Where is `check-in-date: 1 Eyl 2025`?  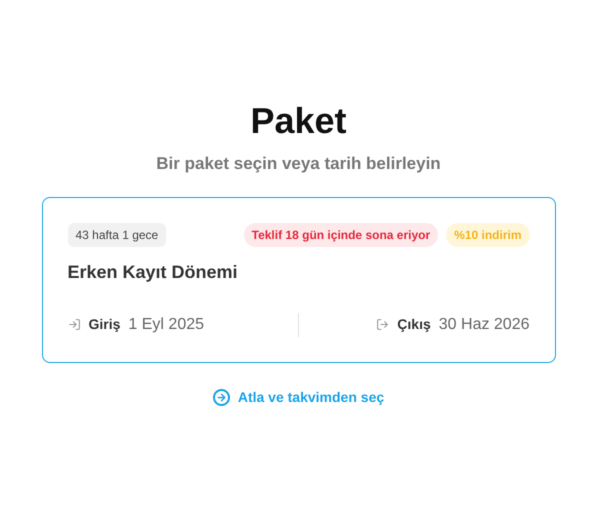 check-in-date: 1 Eyl 2025 is located at coordinates (166, 324).